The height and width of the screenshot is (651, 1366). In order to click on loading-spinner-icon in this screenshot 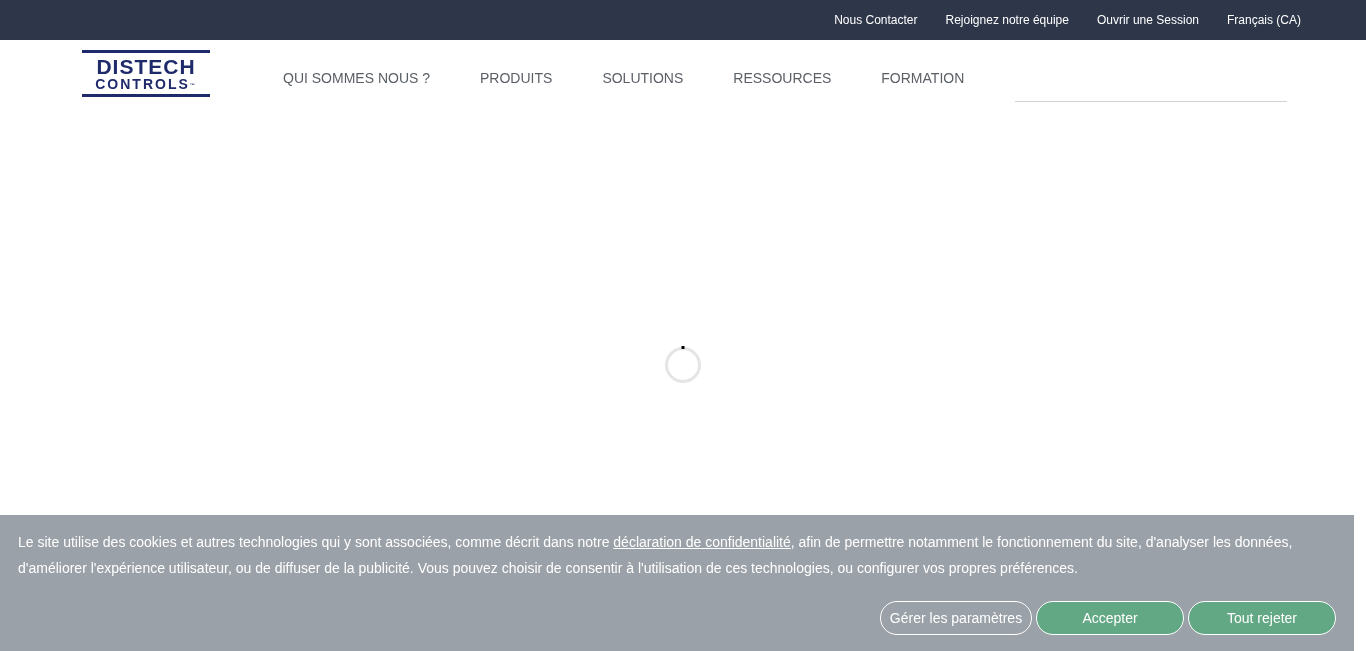, I will do `click(683, 365)`.